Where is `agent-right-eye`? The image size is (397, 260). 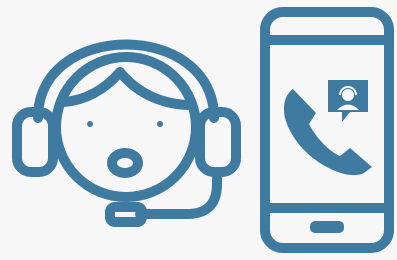 agent-right-eye is located at coordinates (160, 124).